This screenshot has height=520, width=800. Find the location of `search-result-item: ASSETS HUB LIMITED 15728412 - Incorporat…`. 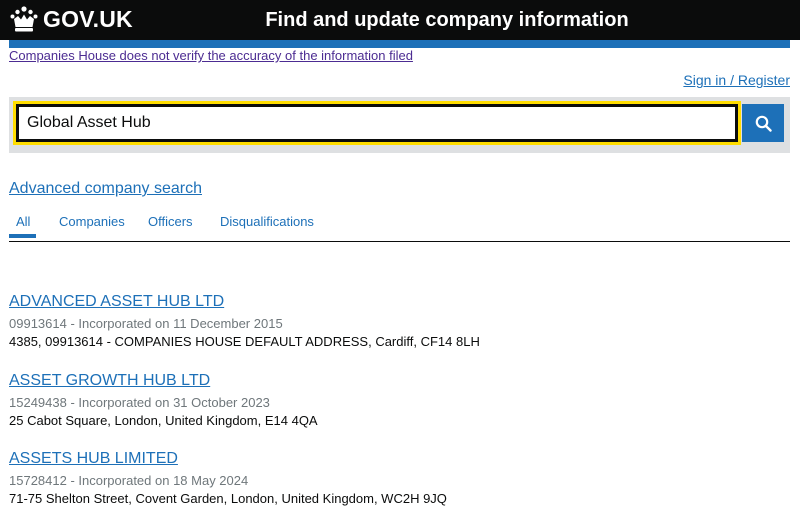

search-result-item: ASSETS HUB LIMITED 15728412 - Incorporat… is located at coordinates (228, 478).